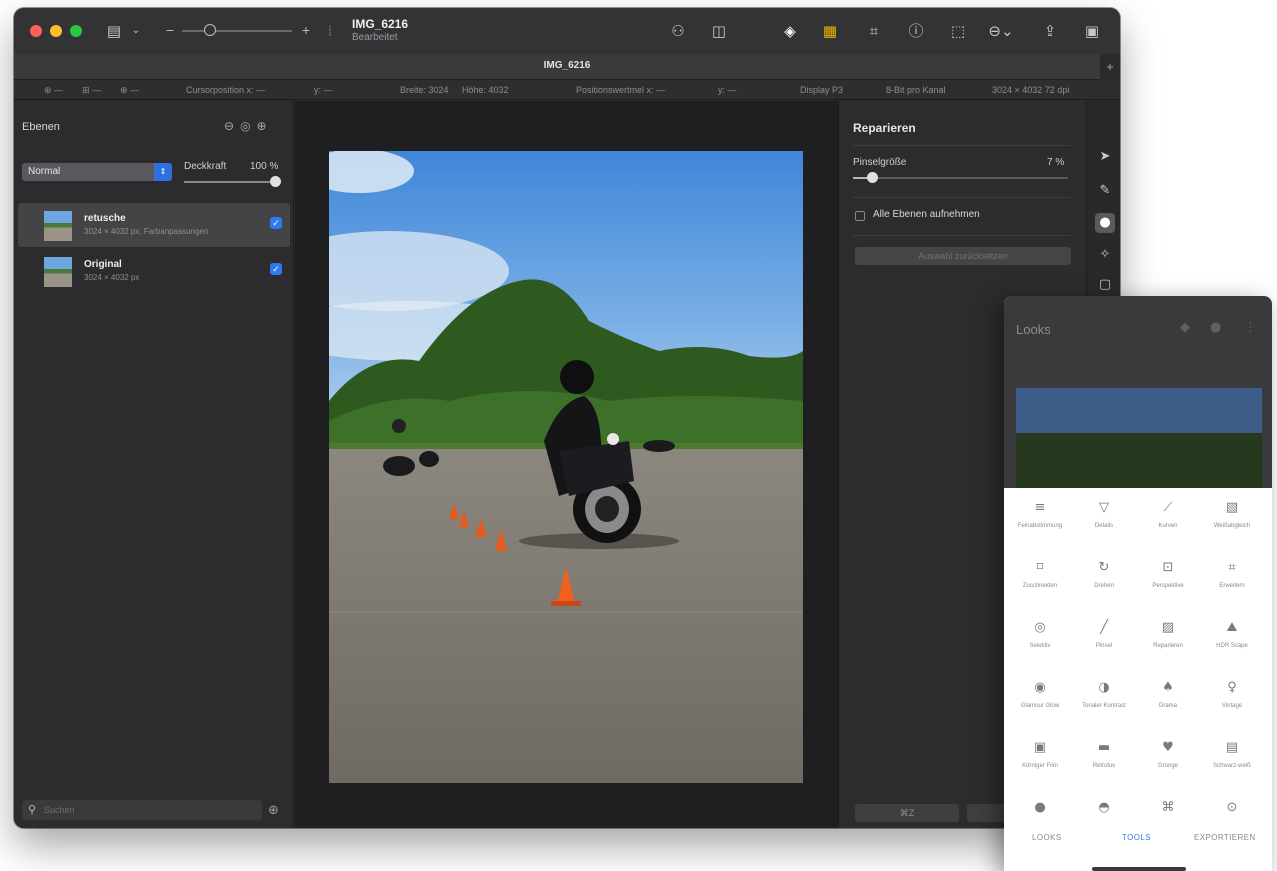 The image size is (1277, 871). What do you see at coordinates (958, 31) in the screenshot?
I see `rotate-icon: ⬚` at bounding box center [958, 31].